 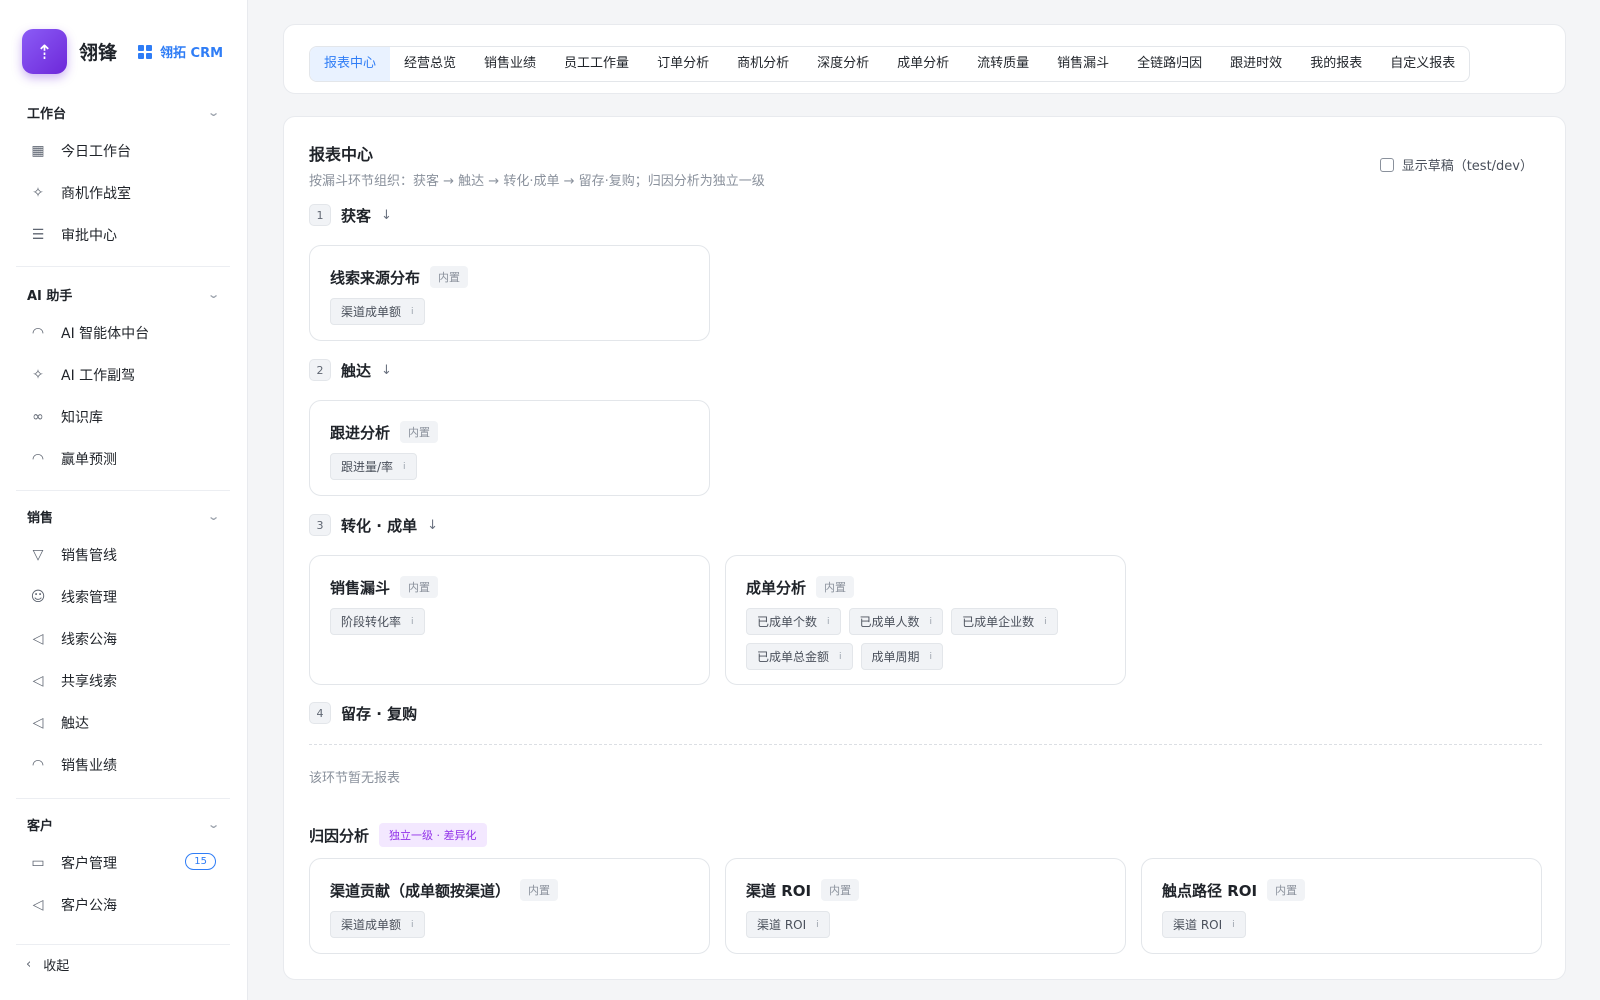 What do you see at coordinates (123, 555) in the screenshot?
I see `sidebar-item-pipeline: ▽ 销售管线` at bounding box center [123, 555].